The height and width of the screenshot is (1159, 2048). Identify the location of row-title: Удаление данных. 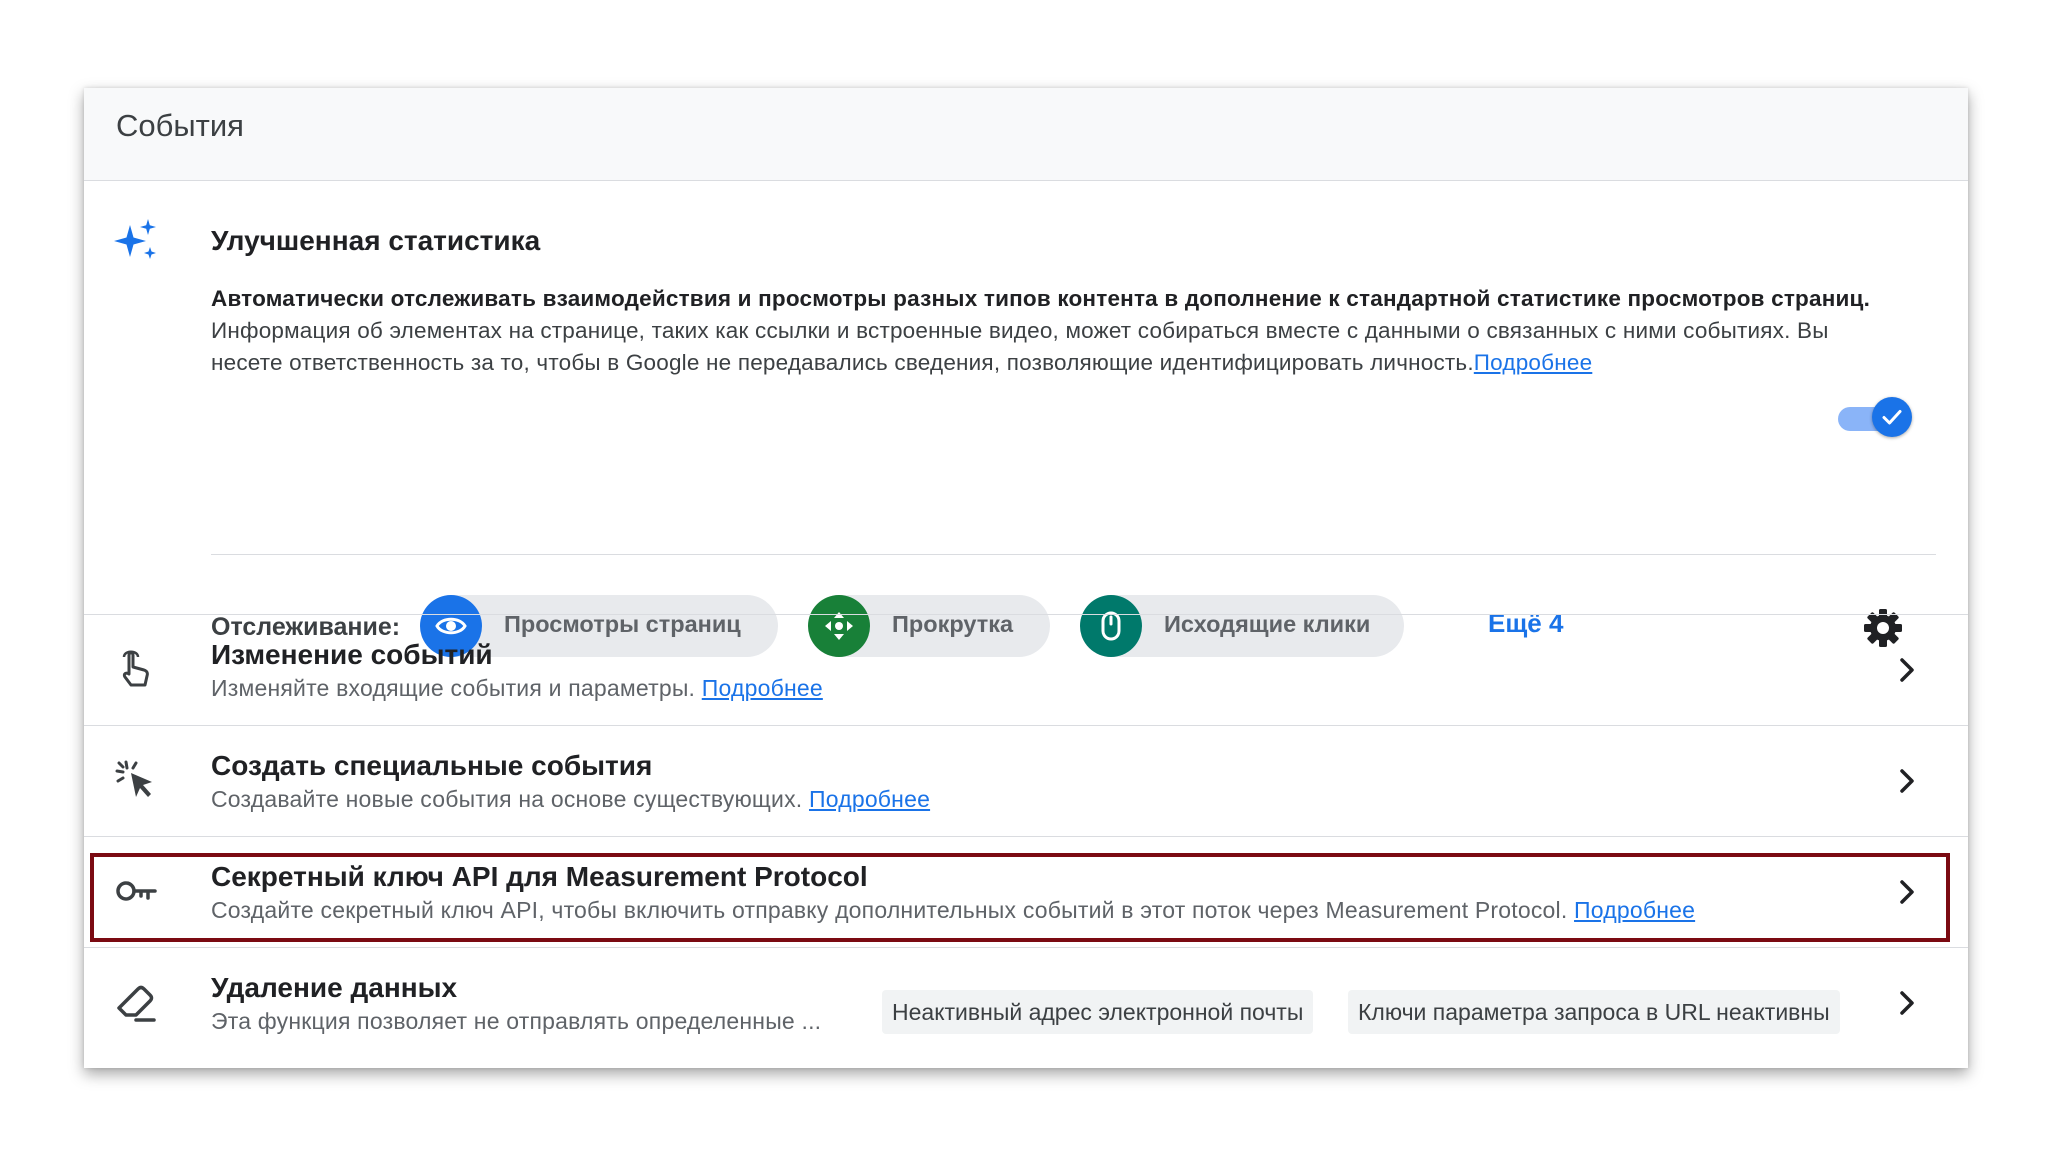
(334, 987).